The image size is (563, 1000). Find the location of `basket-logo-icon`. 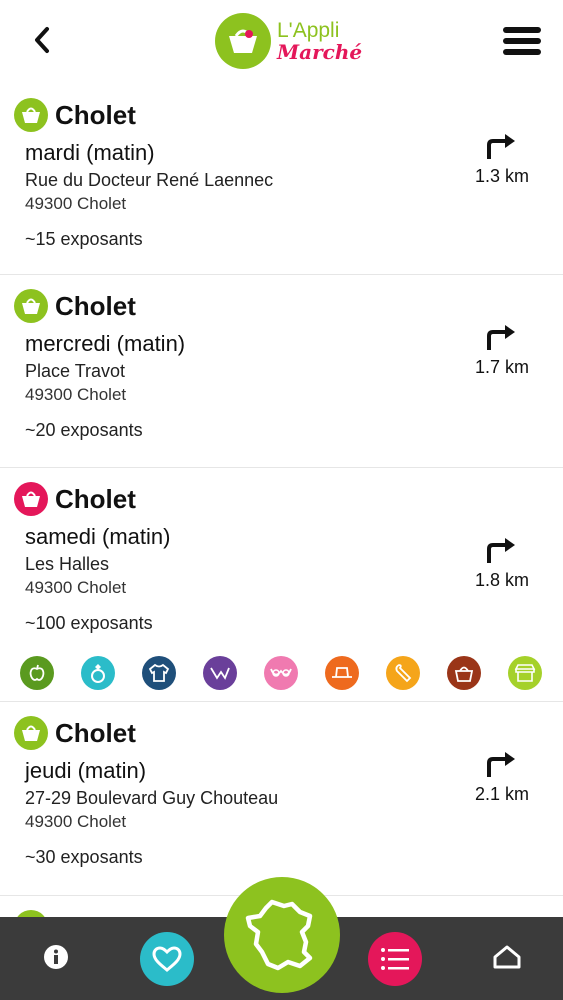

basket-logo-icon is located at coordinates (243, 41).